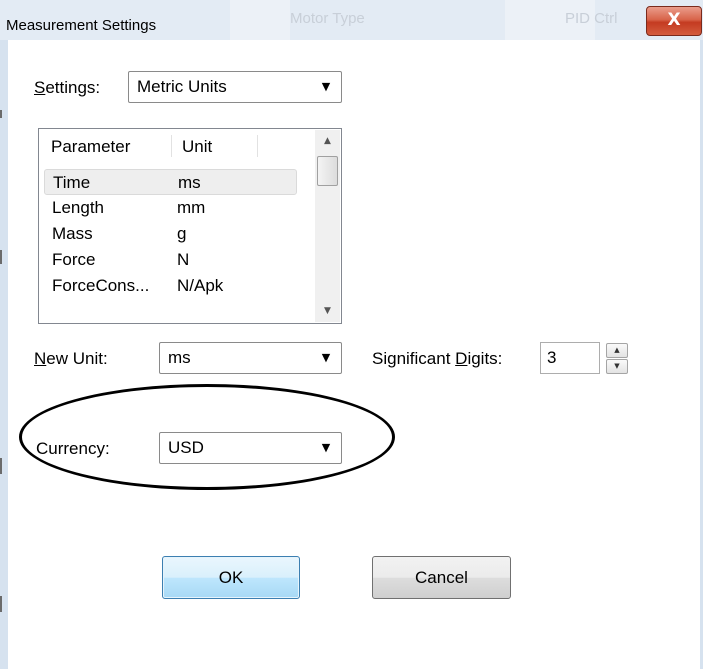 Image resolution: width=703 pixels, height=669 pixels. I want to click on new-unit-dropdown: ms ▼, so click(250, 358).